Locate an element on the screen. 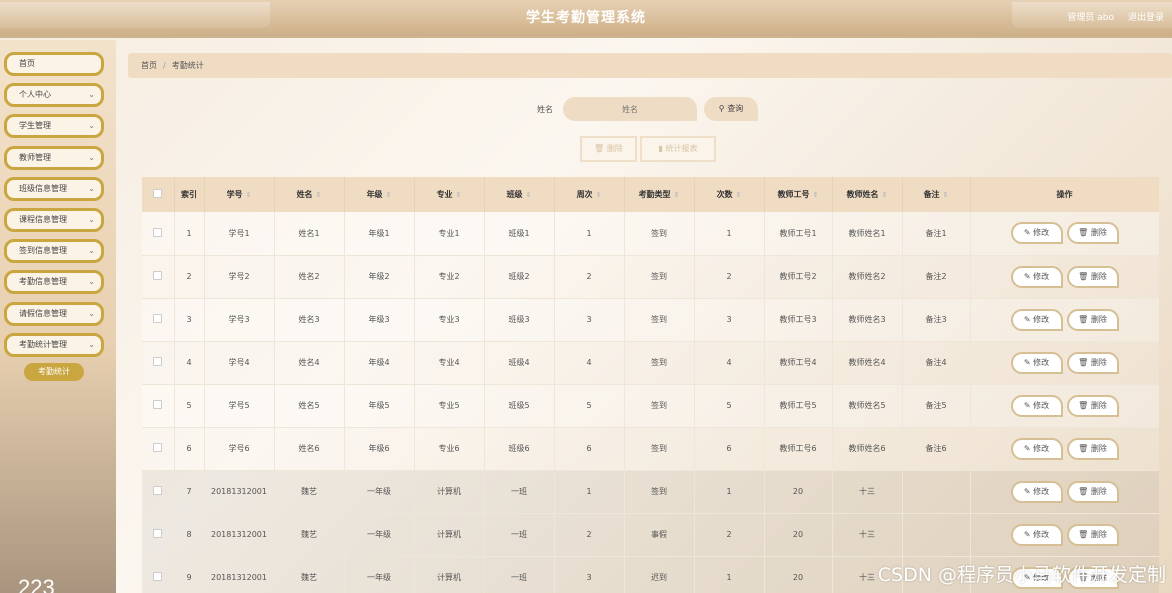 The image size is (1172, 593). submenu-attendance-stats: 考勤统计 is located at coordinates (54, 372).